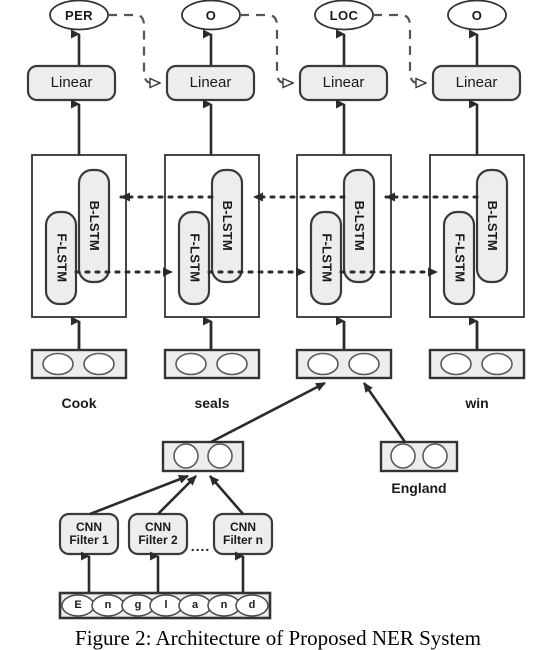  I want to click on word-embedding-cell-1a, so click(58, 364).